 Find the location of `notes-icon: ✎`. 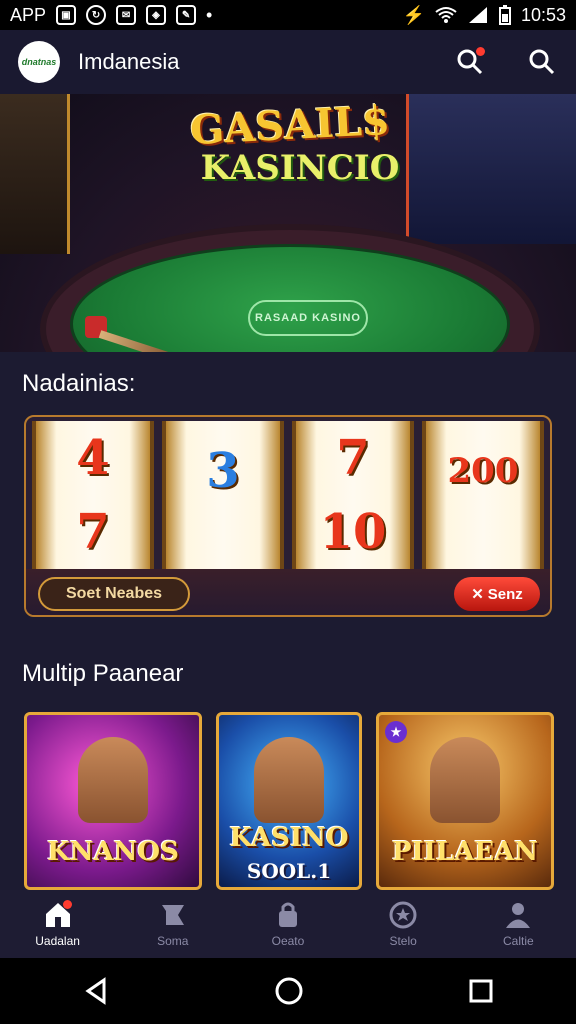

notes-icon: ✎ is located at coordinates (186, 15).